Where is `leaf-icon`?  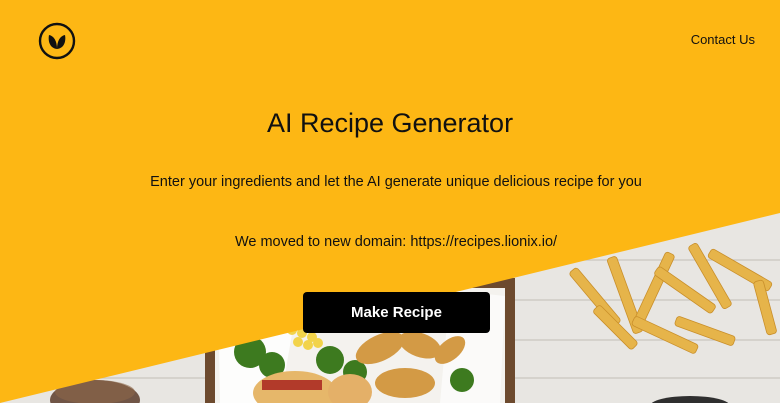
leaf-icon is located at coordinates (57, 41).